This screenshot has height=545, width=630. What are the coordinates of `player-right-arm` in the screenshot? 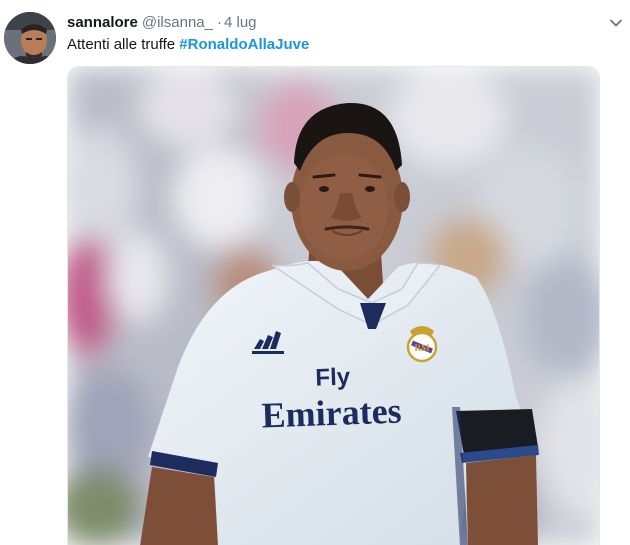 It's located at (502, 500).